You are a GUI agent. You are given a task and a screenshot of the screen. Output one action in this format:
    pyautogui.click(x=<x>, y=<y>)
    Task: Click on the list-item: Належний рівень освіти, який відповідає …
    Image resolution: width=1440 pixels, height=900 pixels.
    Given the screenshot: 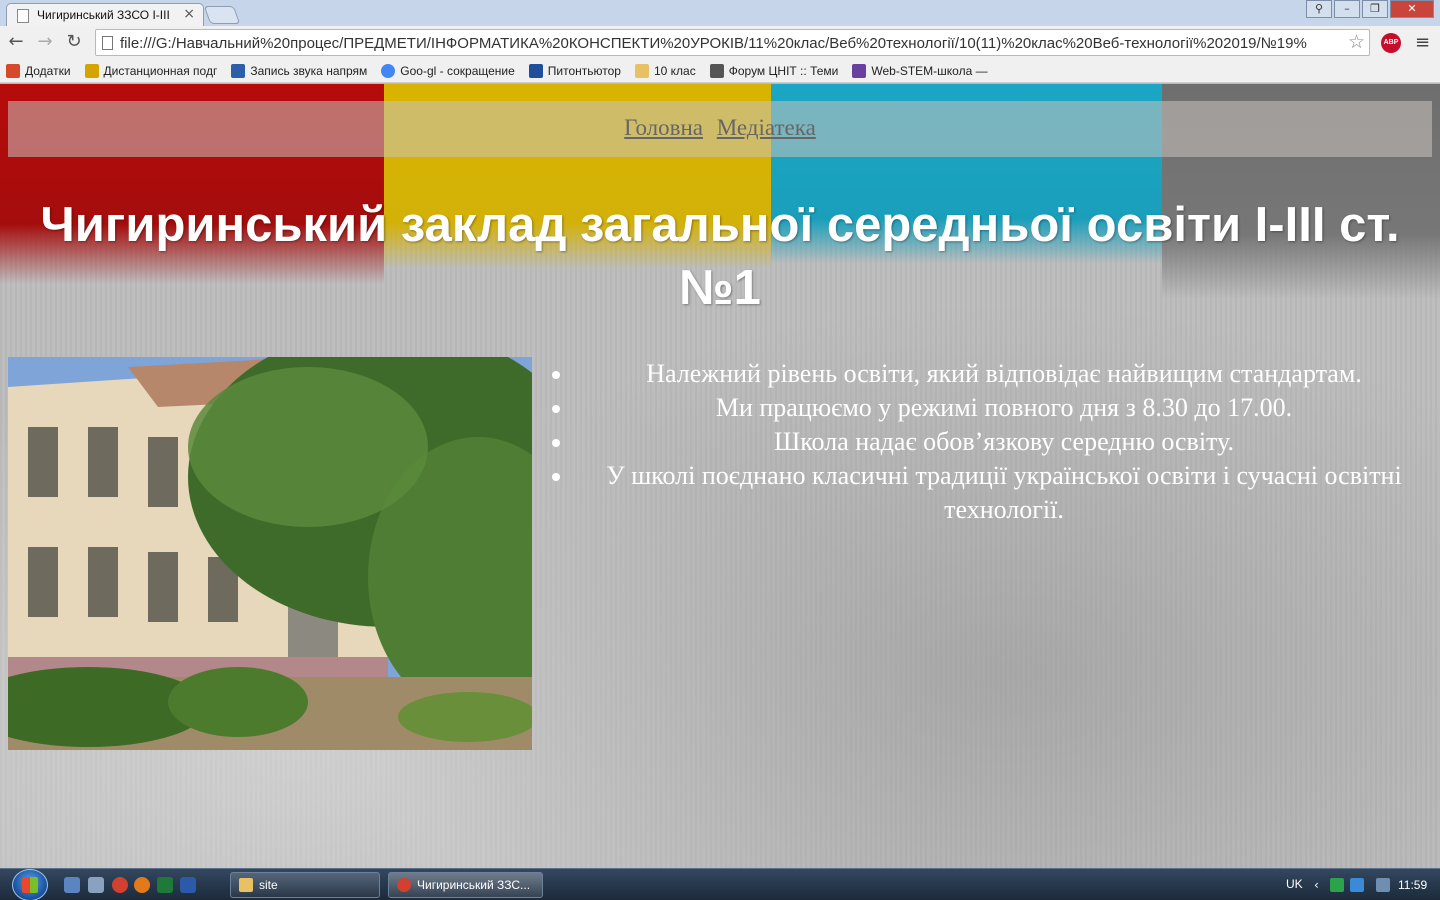 What is the action you would take?
    pyautogui.click(x=1004, y=374)
    